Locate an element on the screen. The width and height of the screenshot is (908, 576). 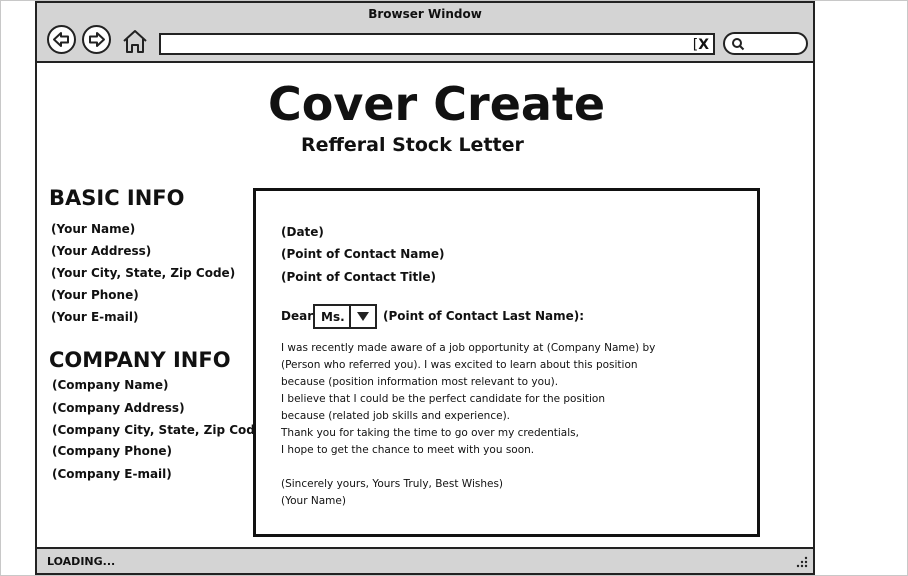
back-arrow-icon is located at coordinates (61, 39).